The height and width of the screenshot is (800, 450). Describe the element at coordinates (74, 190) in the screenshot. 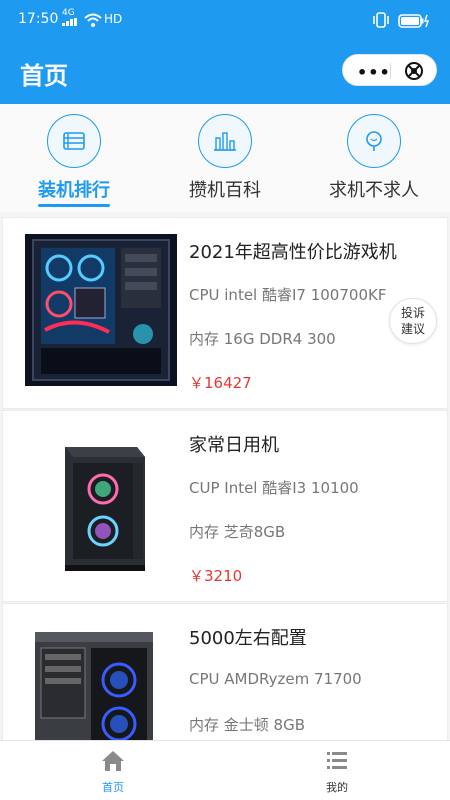

I see `category-label: 装机排行` at that location.